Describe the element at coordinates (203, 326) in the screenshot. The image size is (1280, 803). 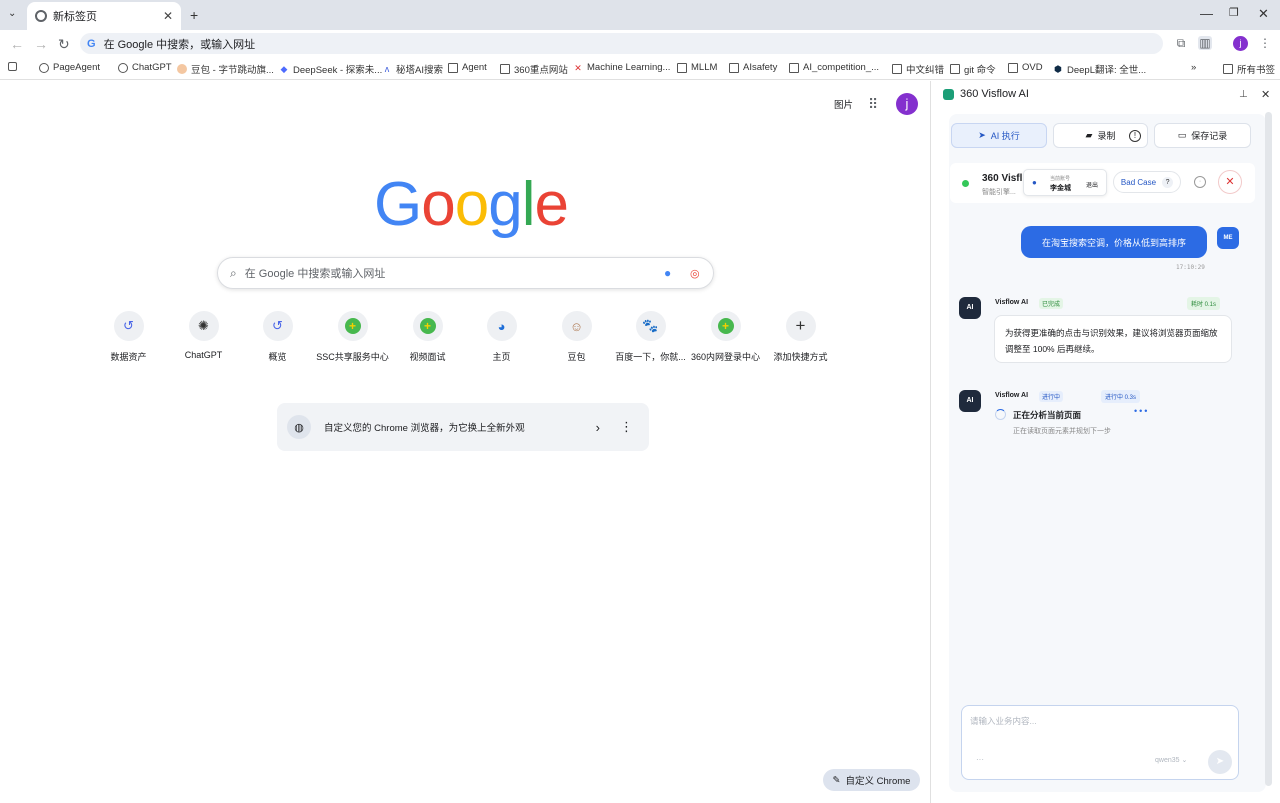
I see `chatgpt-icon: ✺` at that location.